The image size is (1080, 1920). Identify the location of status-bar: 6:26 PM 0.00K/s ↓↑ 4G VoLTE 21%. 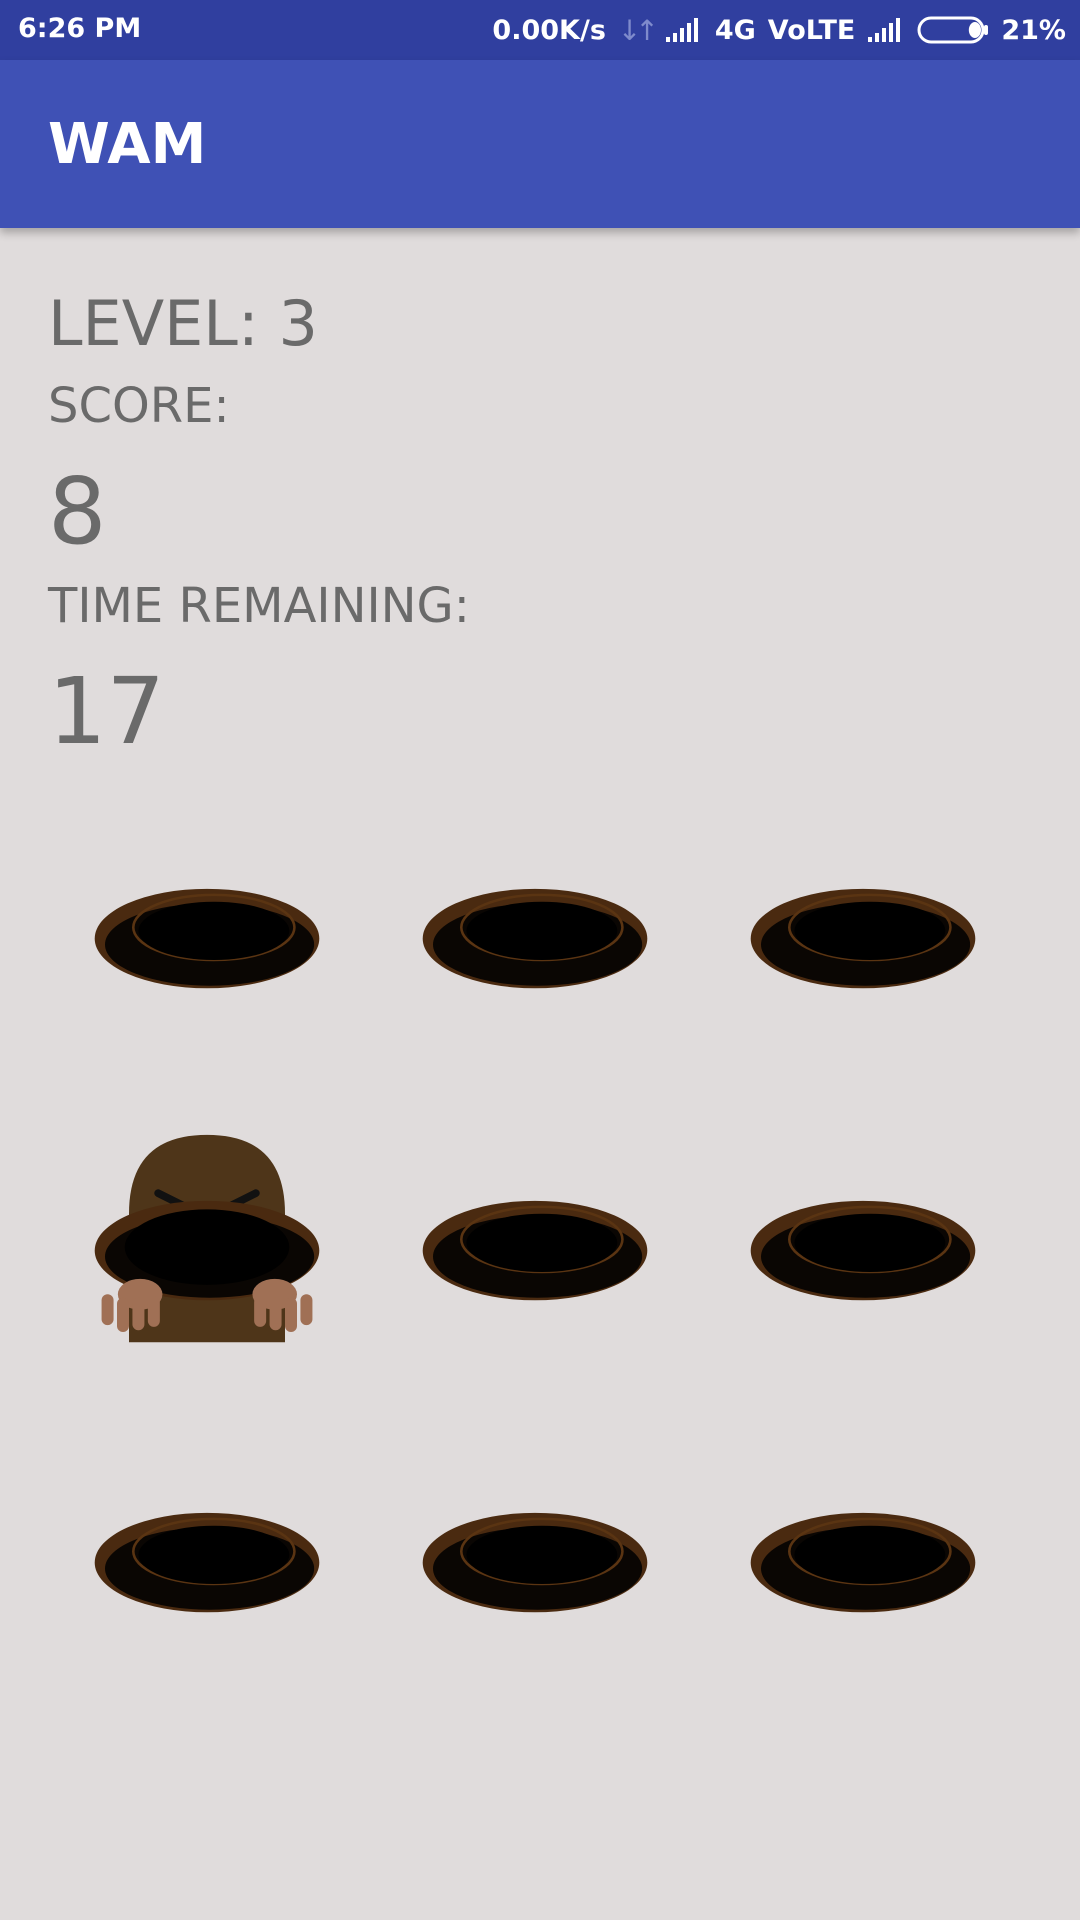
(540, 30).